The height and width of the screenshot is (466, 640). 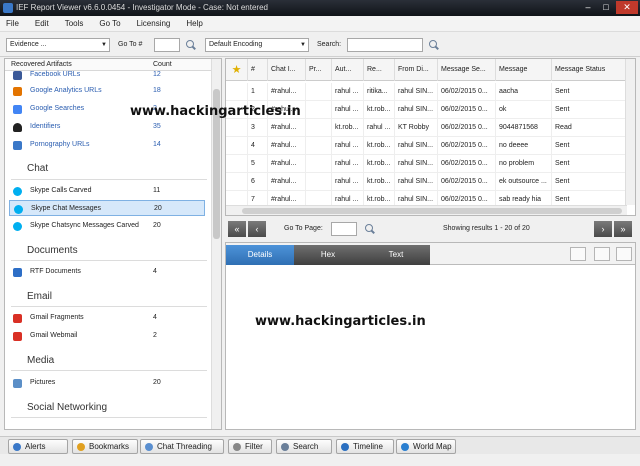 What do you see at coordinates (42, 23) in the screenshot?
I see `menu-edit: Edit` at bounding box center [42, 23].